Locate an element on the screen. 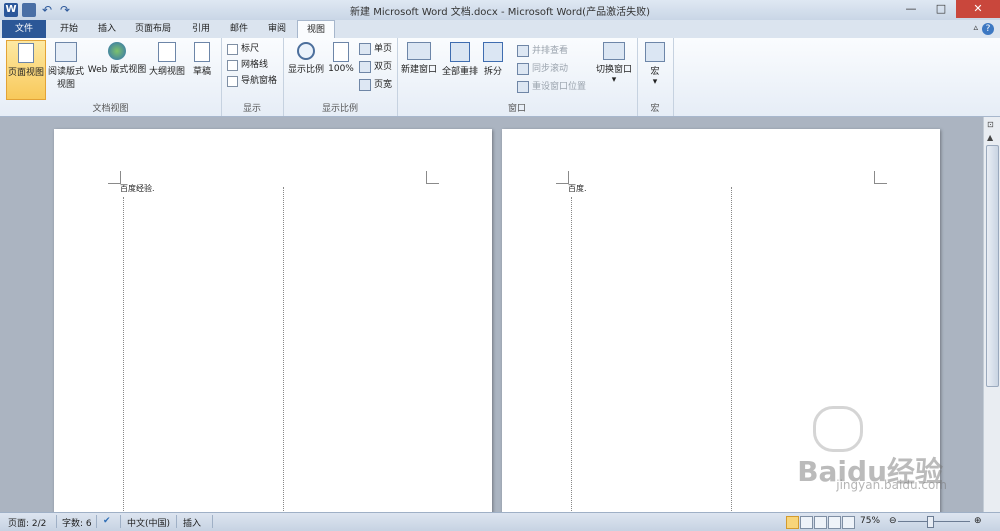  switch-windows-button: 切换窗口 ▾ is located at coordinates (614, 62).